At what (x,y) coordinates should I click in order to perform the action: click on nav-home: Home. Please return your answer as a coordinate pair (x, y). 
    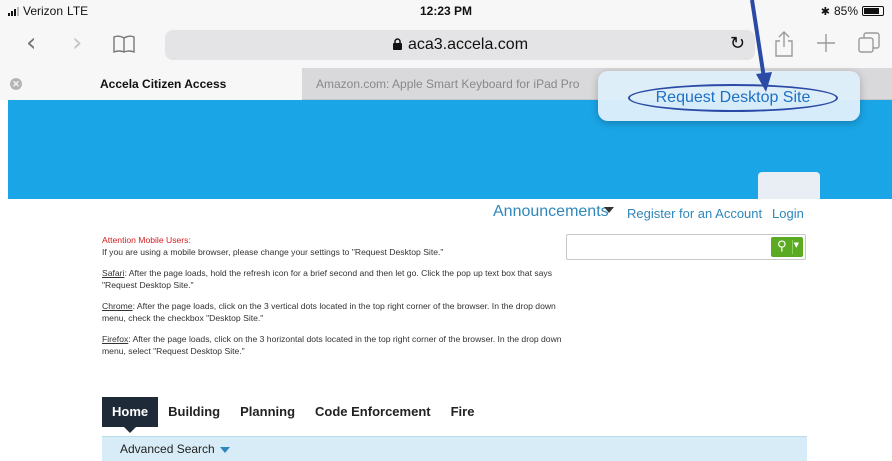
    Looking at the image, I should click on (130, 415).